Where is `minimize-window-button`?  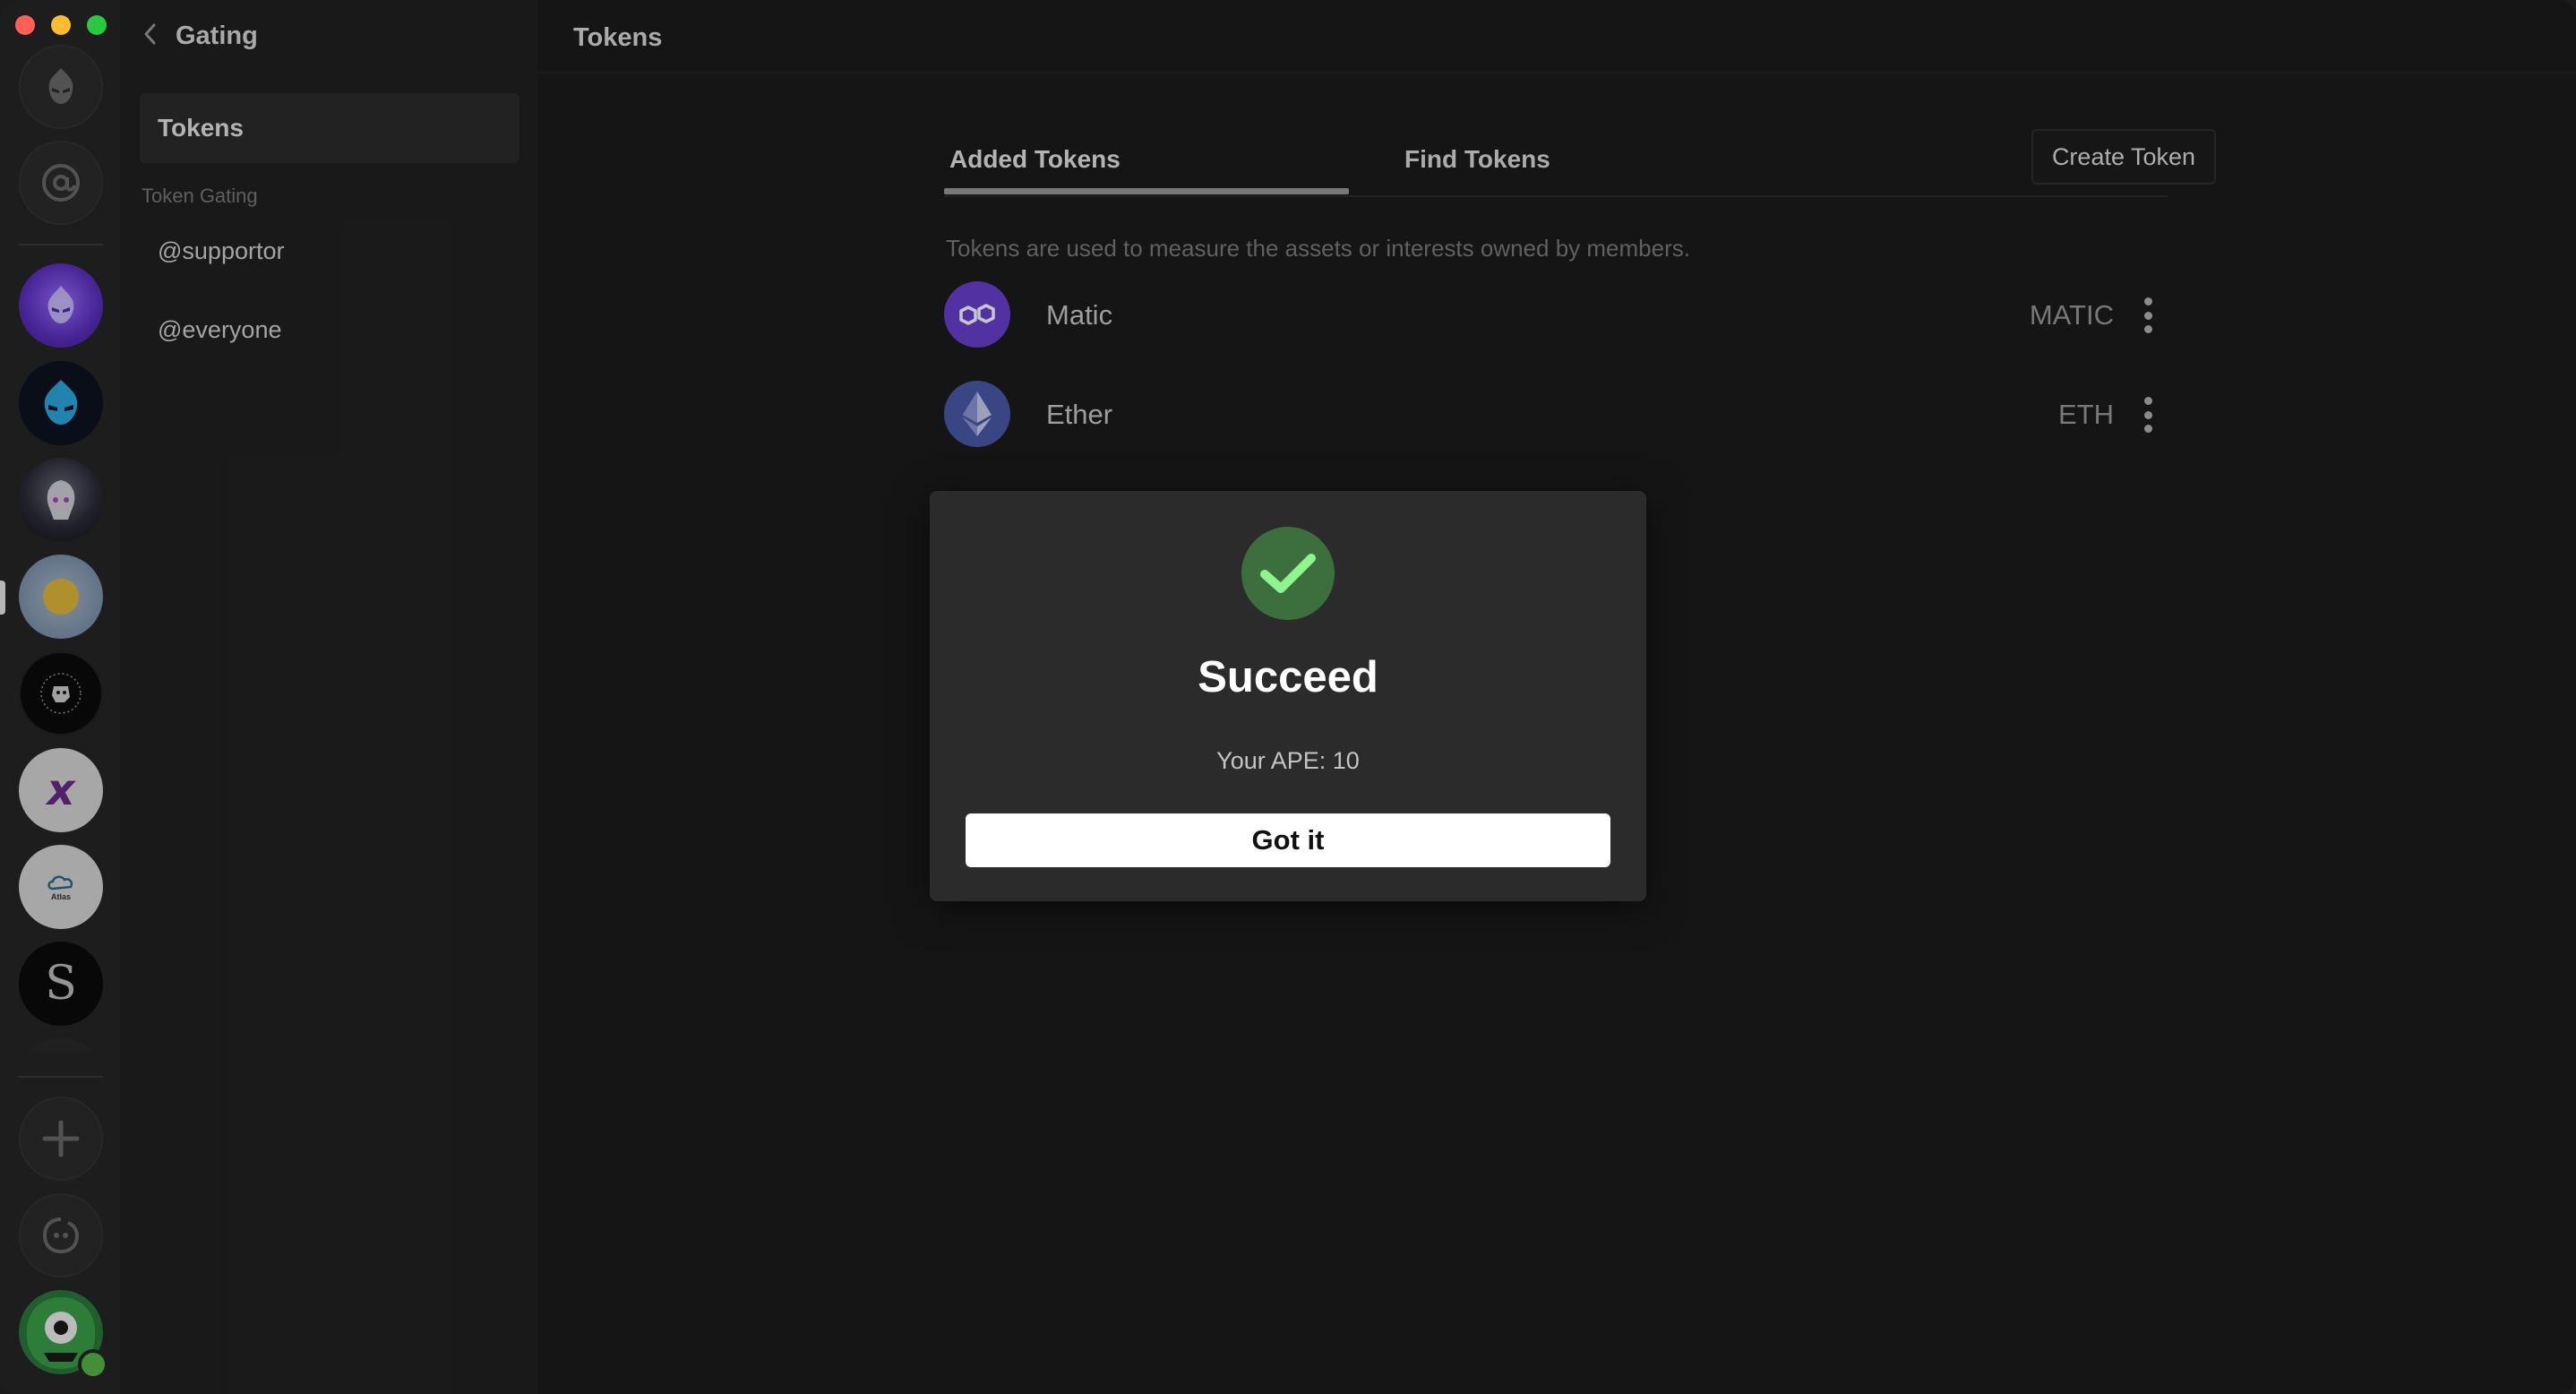
minimize-window-button is located at coordinates (61, 25).